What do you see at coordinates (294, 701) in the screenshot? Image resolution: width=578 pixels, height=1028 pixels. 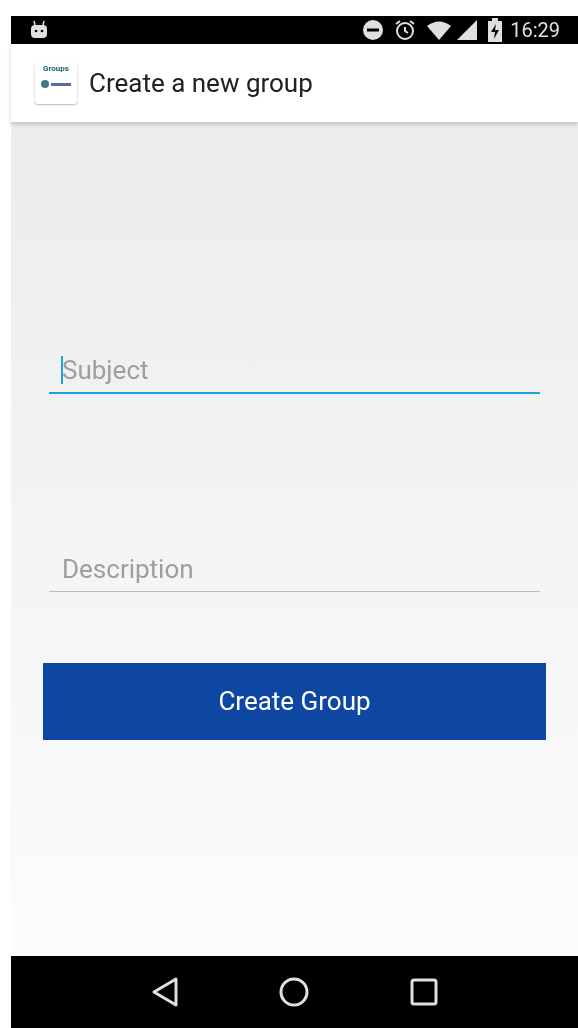 I see `create-group-button: Create Group` at bounding box center [294, 701].